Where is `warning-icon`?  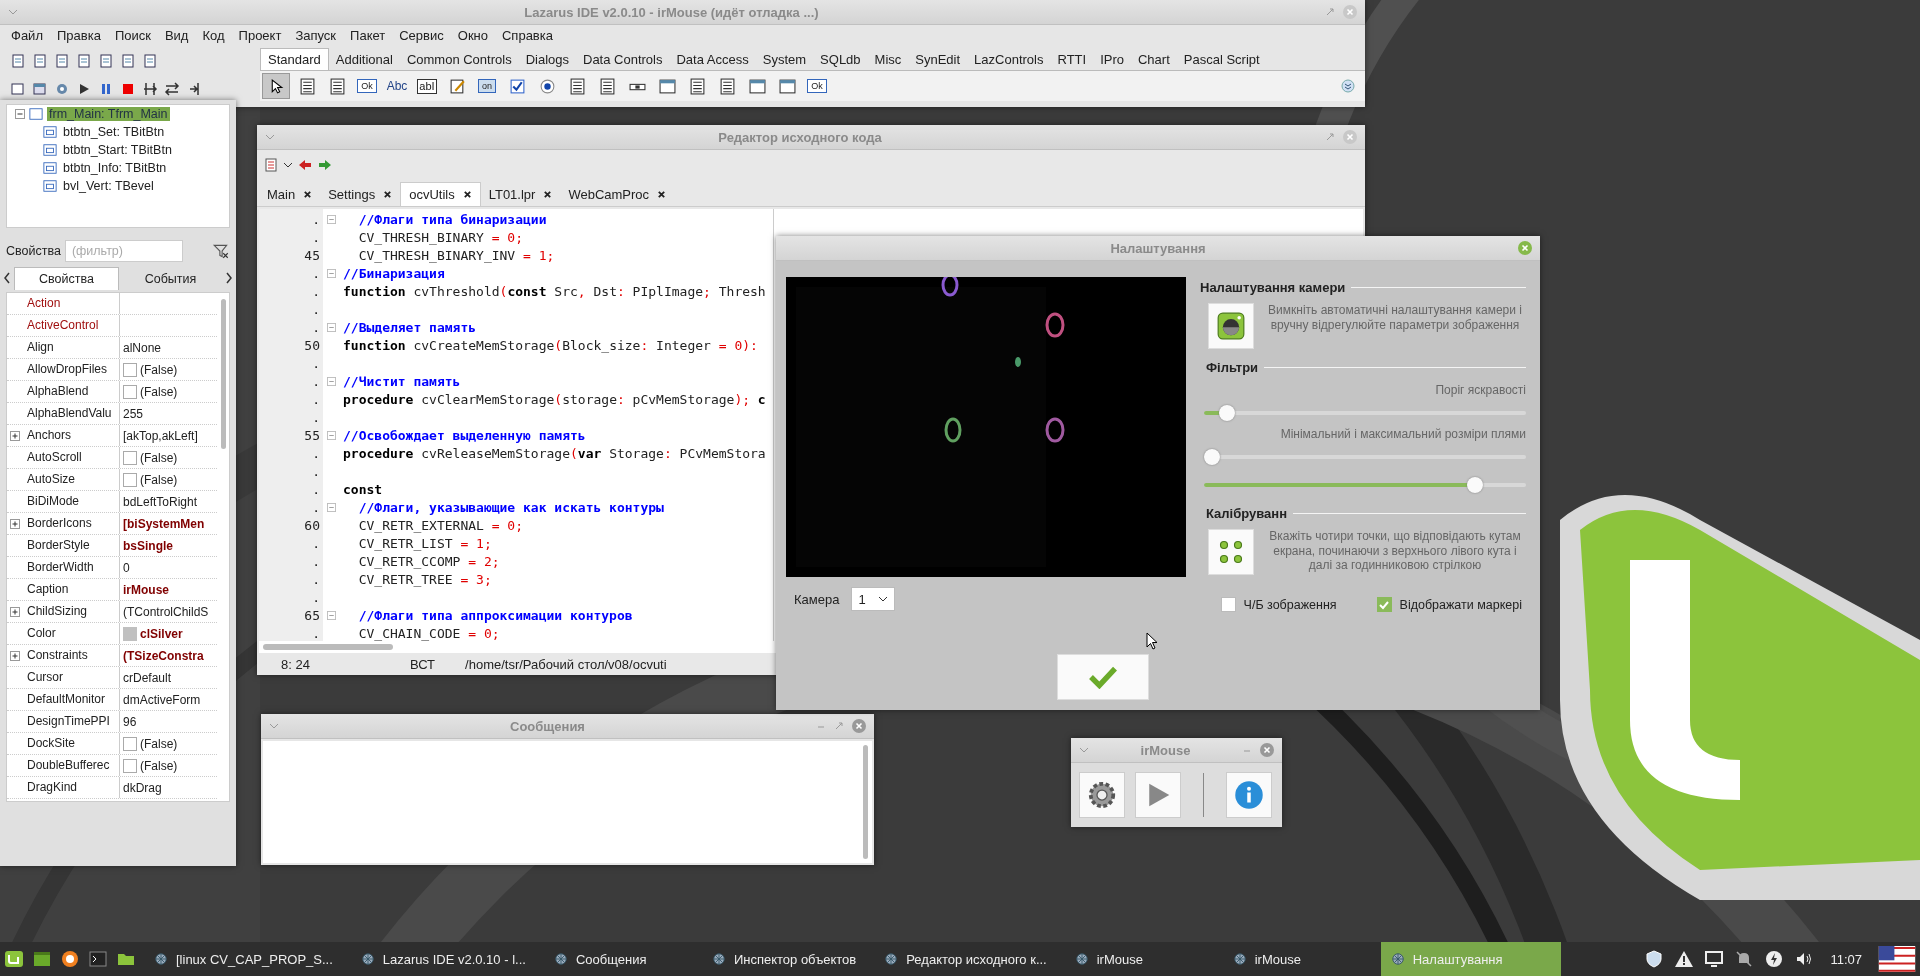 warning-icon is located at coordinates (1684, 959).